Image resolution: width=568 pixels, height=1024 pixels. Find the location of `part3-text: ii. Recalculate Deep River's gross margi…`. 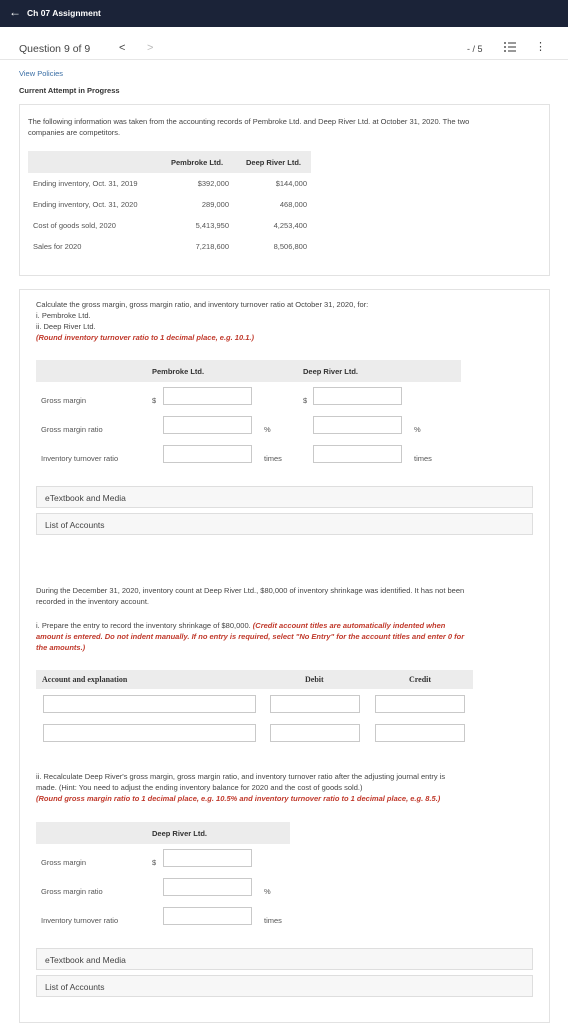

part3-text: ii. Recalculate Deep River's gross margi… is located at coordinates (288, 787).